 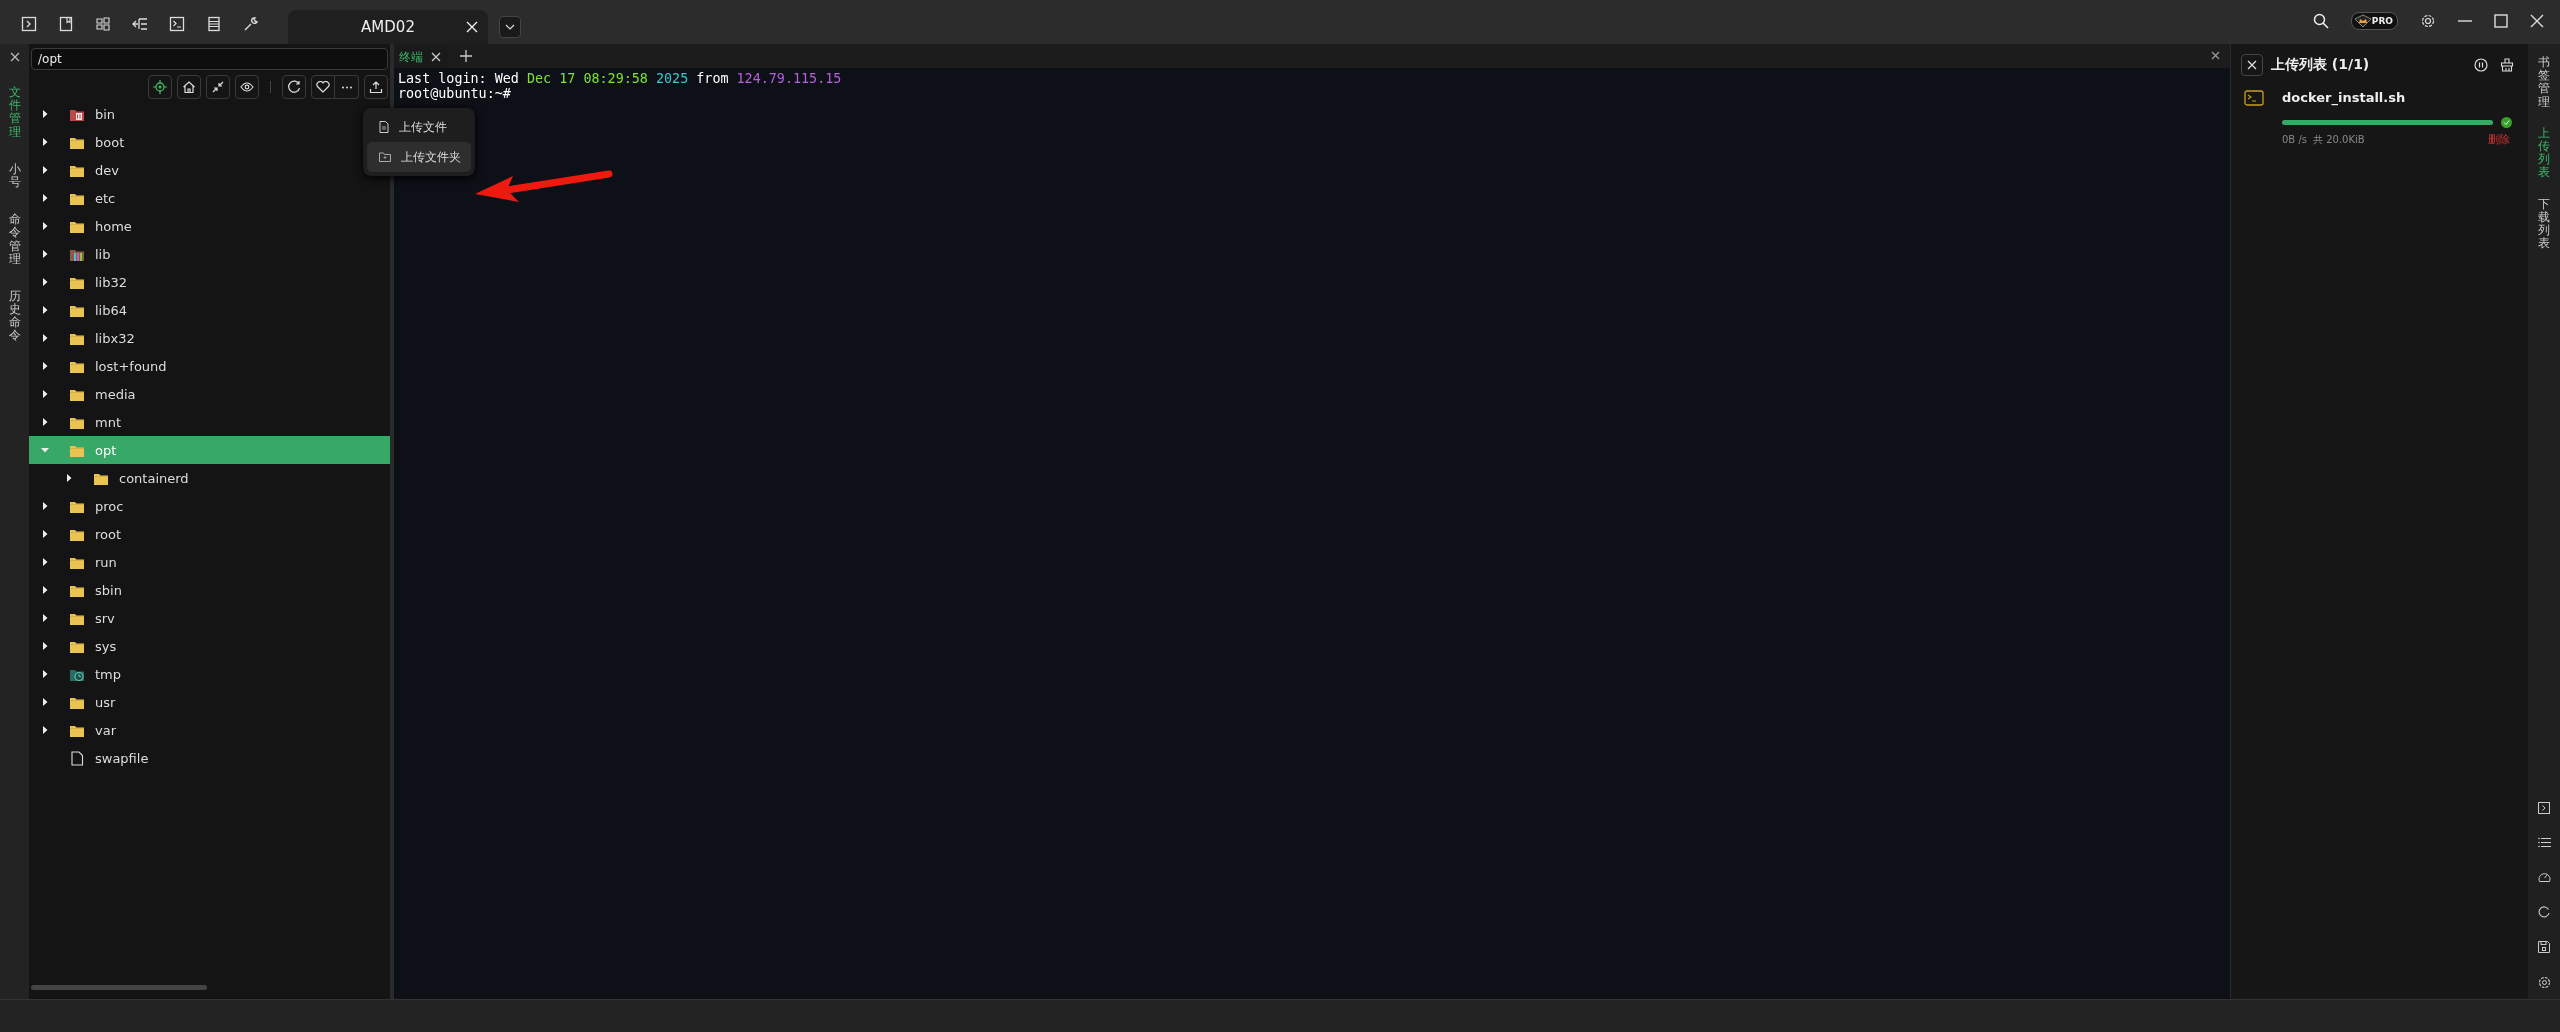 I want to click on gauge-icon, so click(x=2544, y=877).